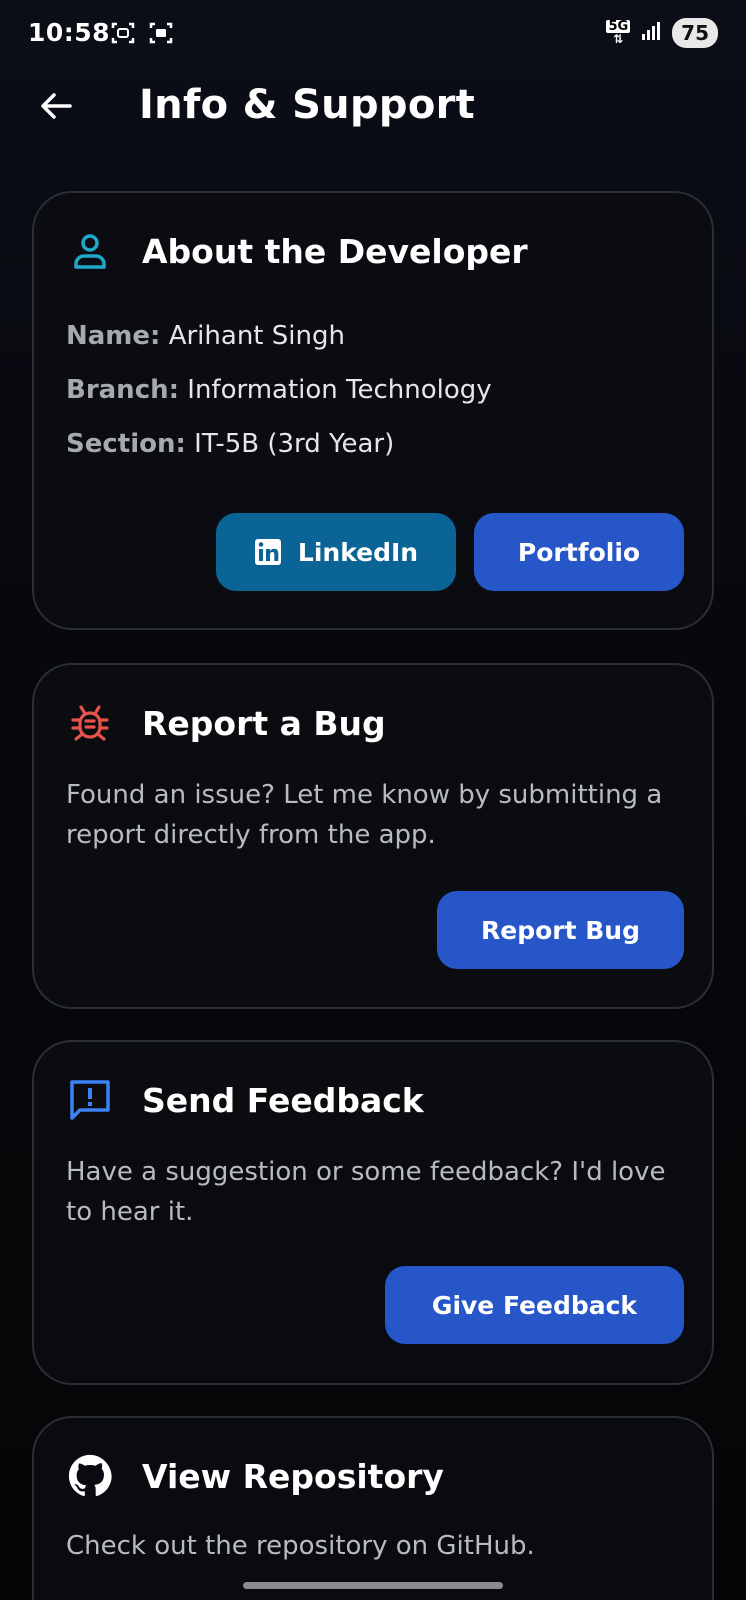 The width and height of the screenshot is (746, 1600). I want to click on person-icon, so click(90, 251).